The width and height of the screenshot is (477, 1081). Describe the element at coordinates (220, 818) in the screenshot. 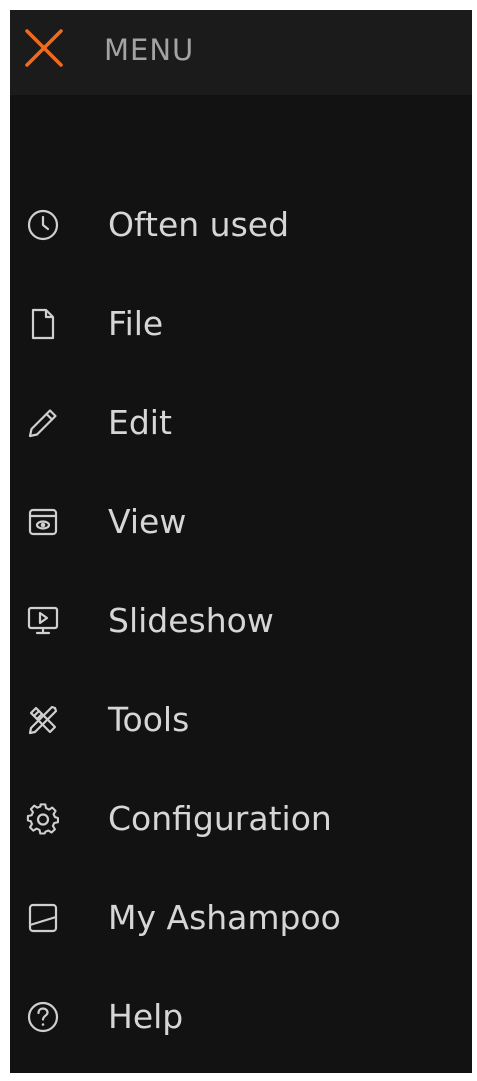

I see `menu-item-label: Configuration` at that location.